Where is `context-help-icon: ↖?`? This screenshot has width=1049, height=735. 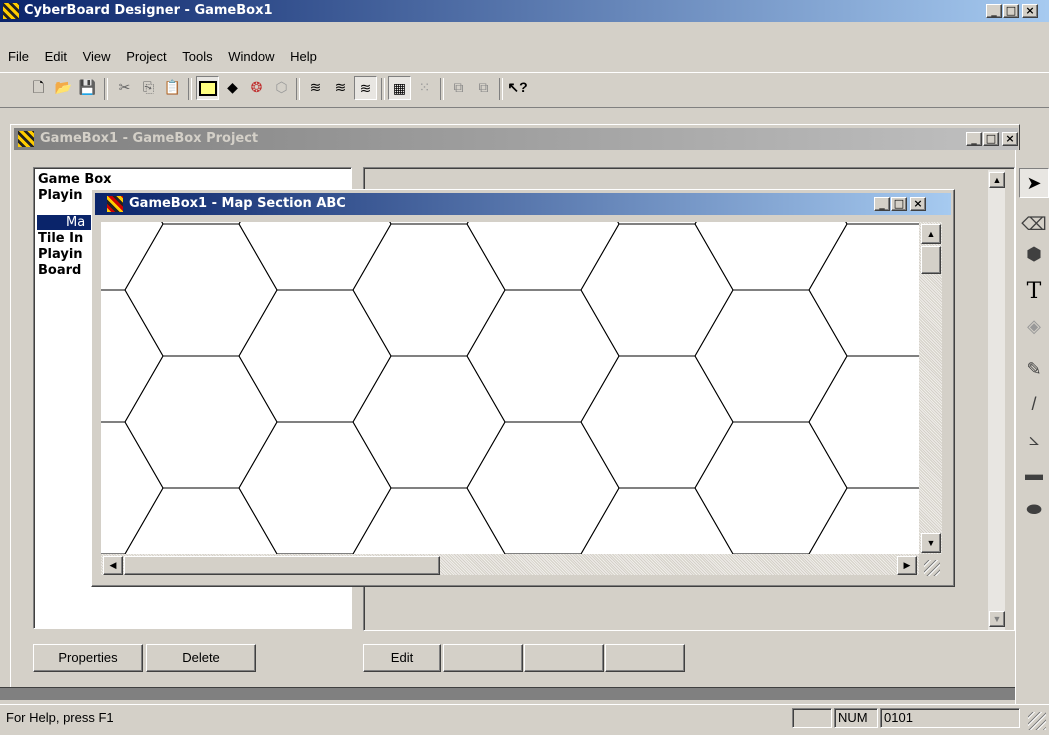 context-help-icon: ↖? is located at coordinates (517, 88).